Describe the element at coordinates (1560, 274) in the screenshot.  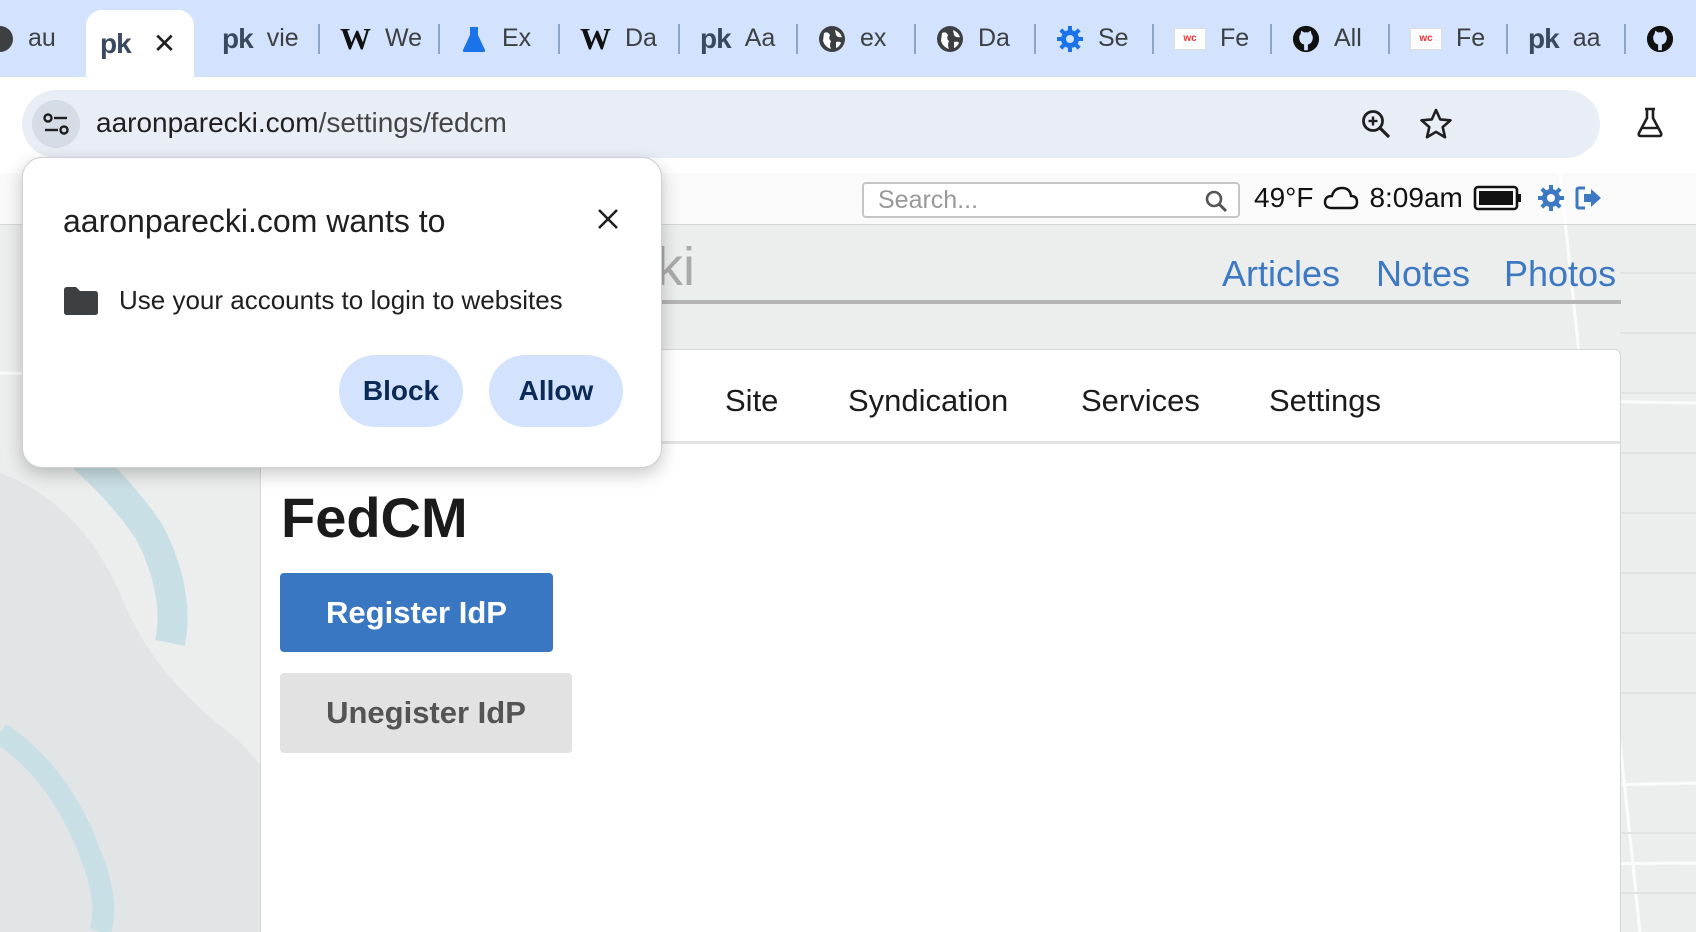
I see `nav-photos-link: Photos` at that location.